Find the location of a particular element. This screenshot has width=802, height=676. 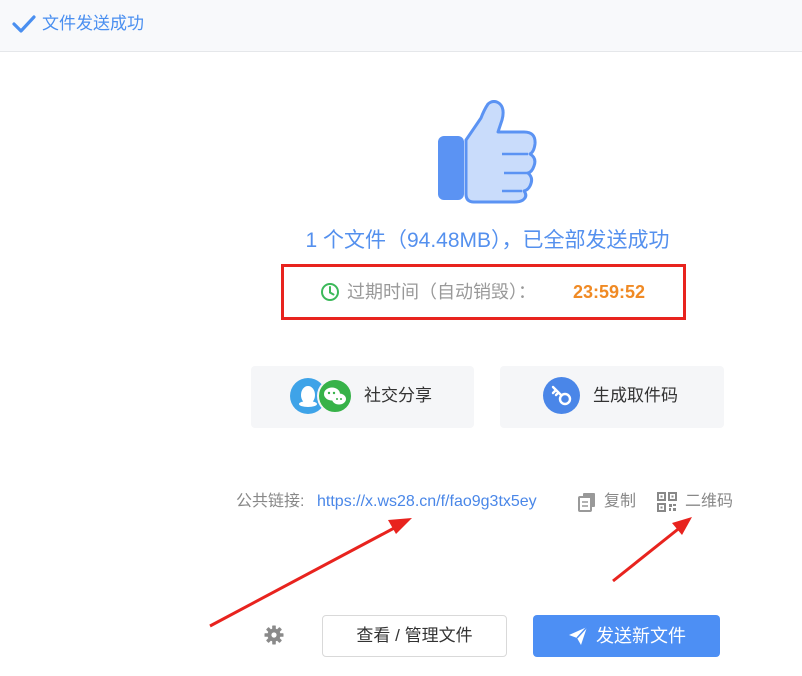

paper-plane-icon is located at coordinates (578, 635).